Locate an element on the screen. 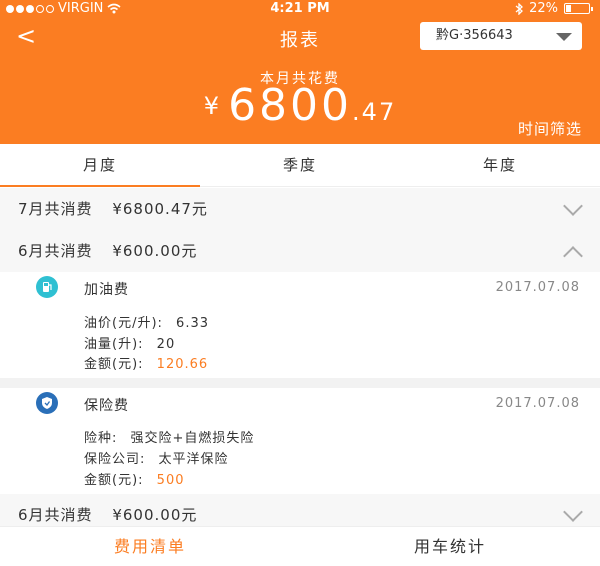 The image size is (600, 566). caret-down-icon is located at coordinates (564, 37).